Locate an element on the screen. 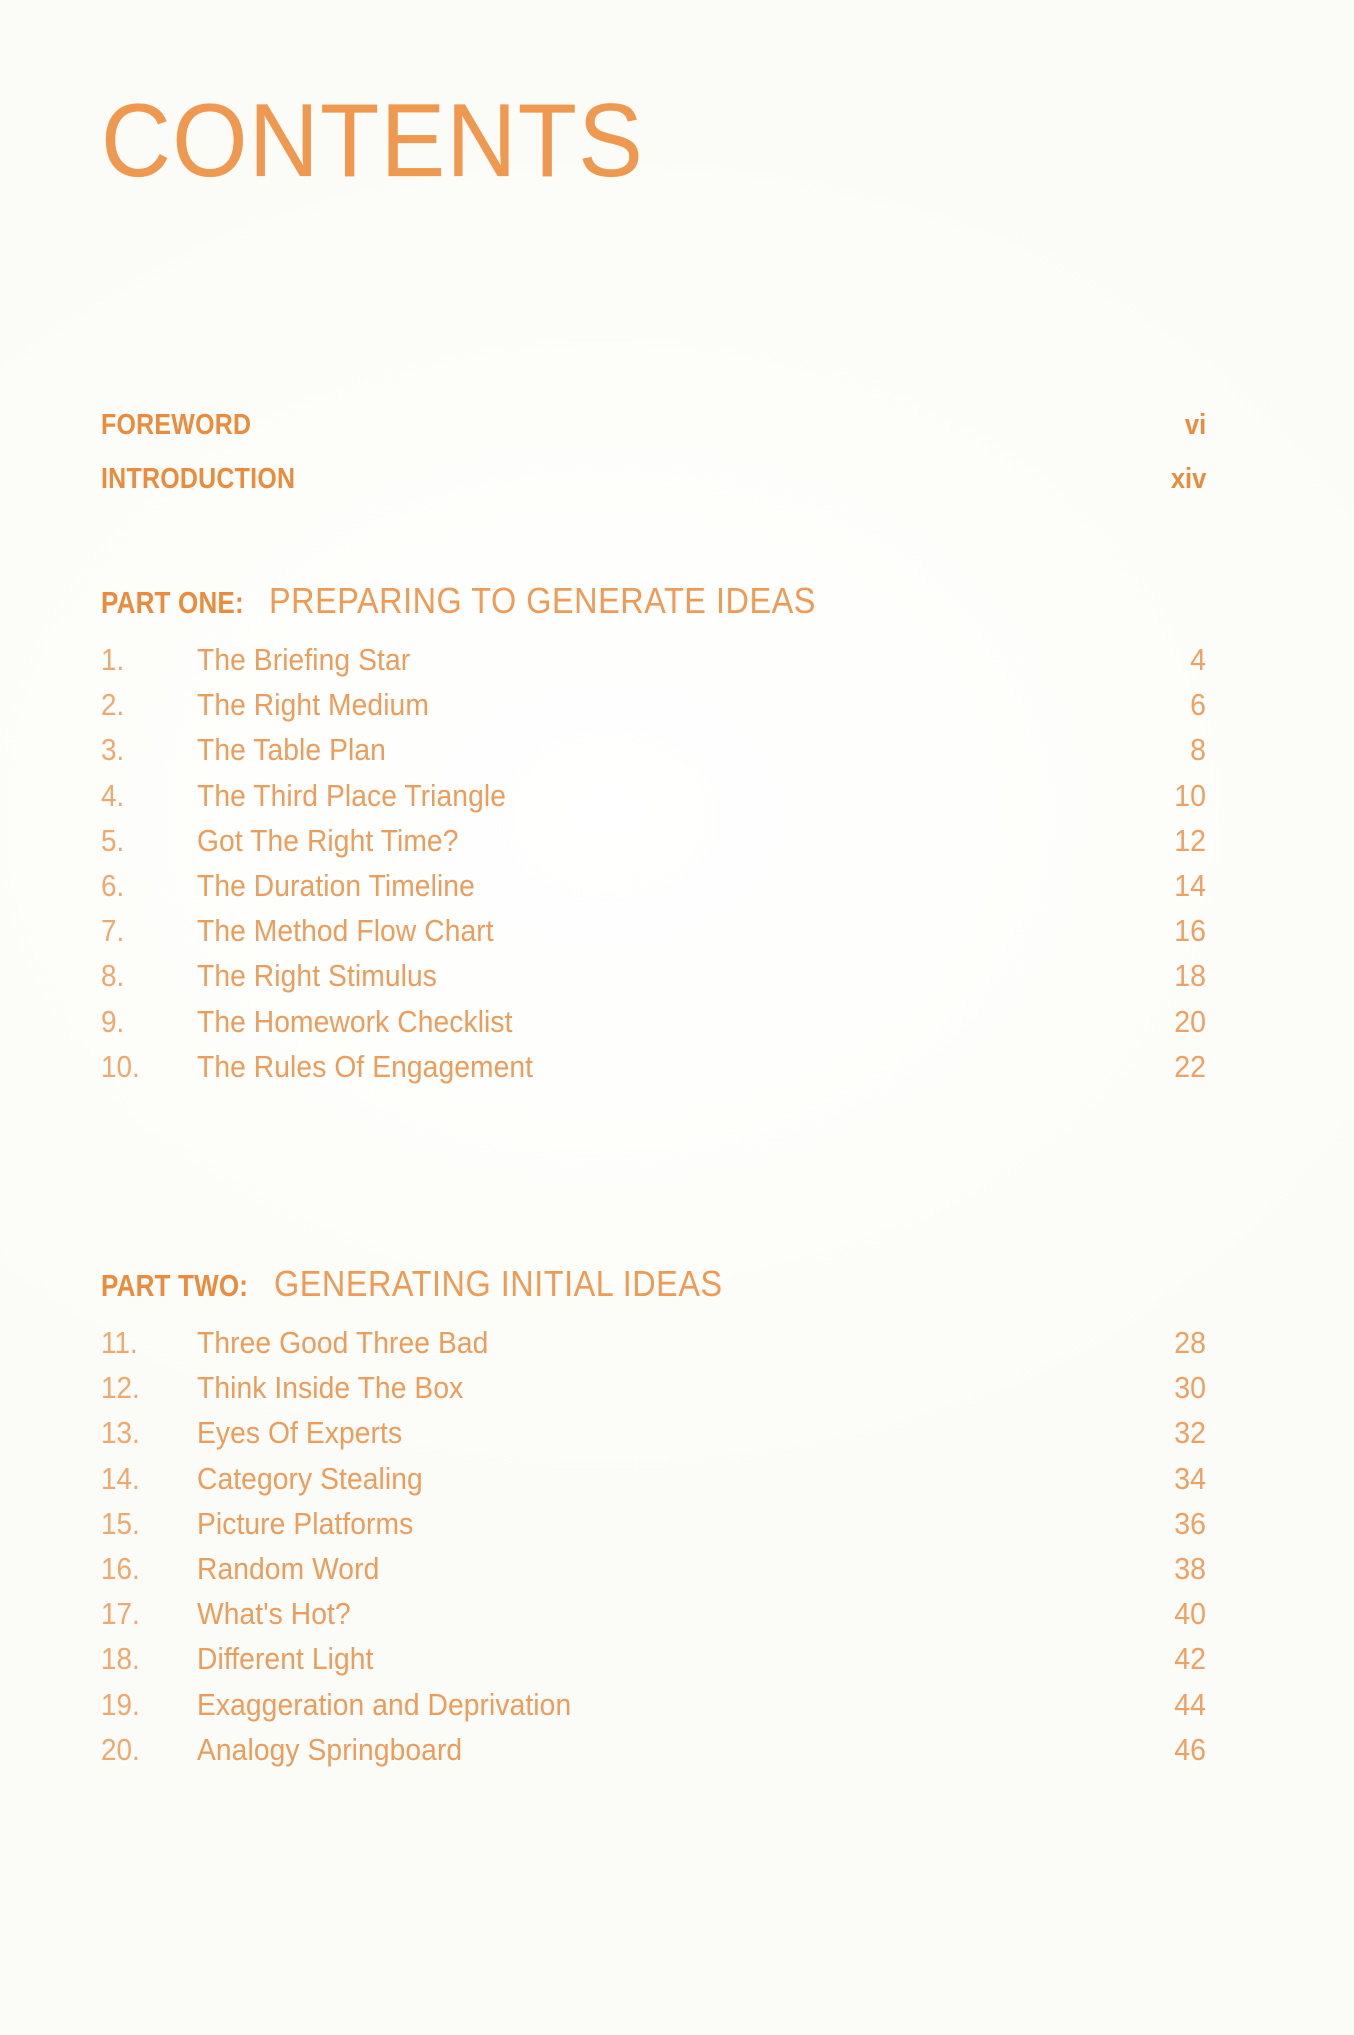 The image size is (1354, 2035). entry-page-number: 32 is located at coordinates (1190, 1433).